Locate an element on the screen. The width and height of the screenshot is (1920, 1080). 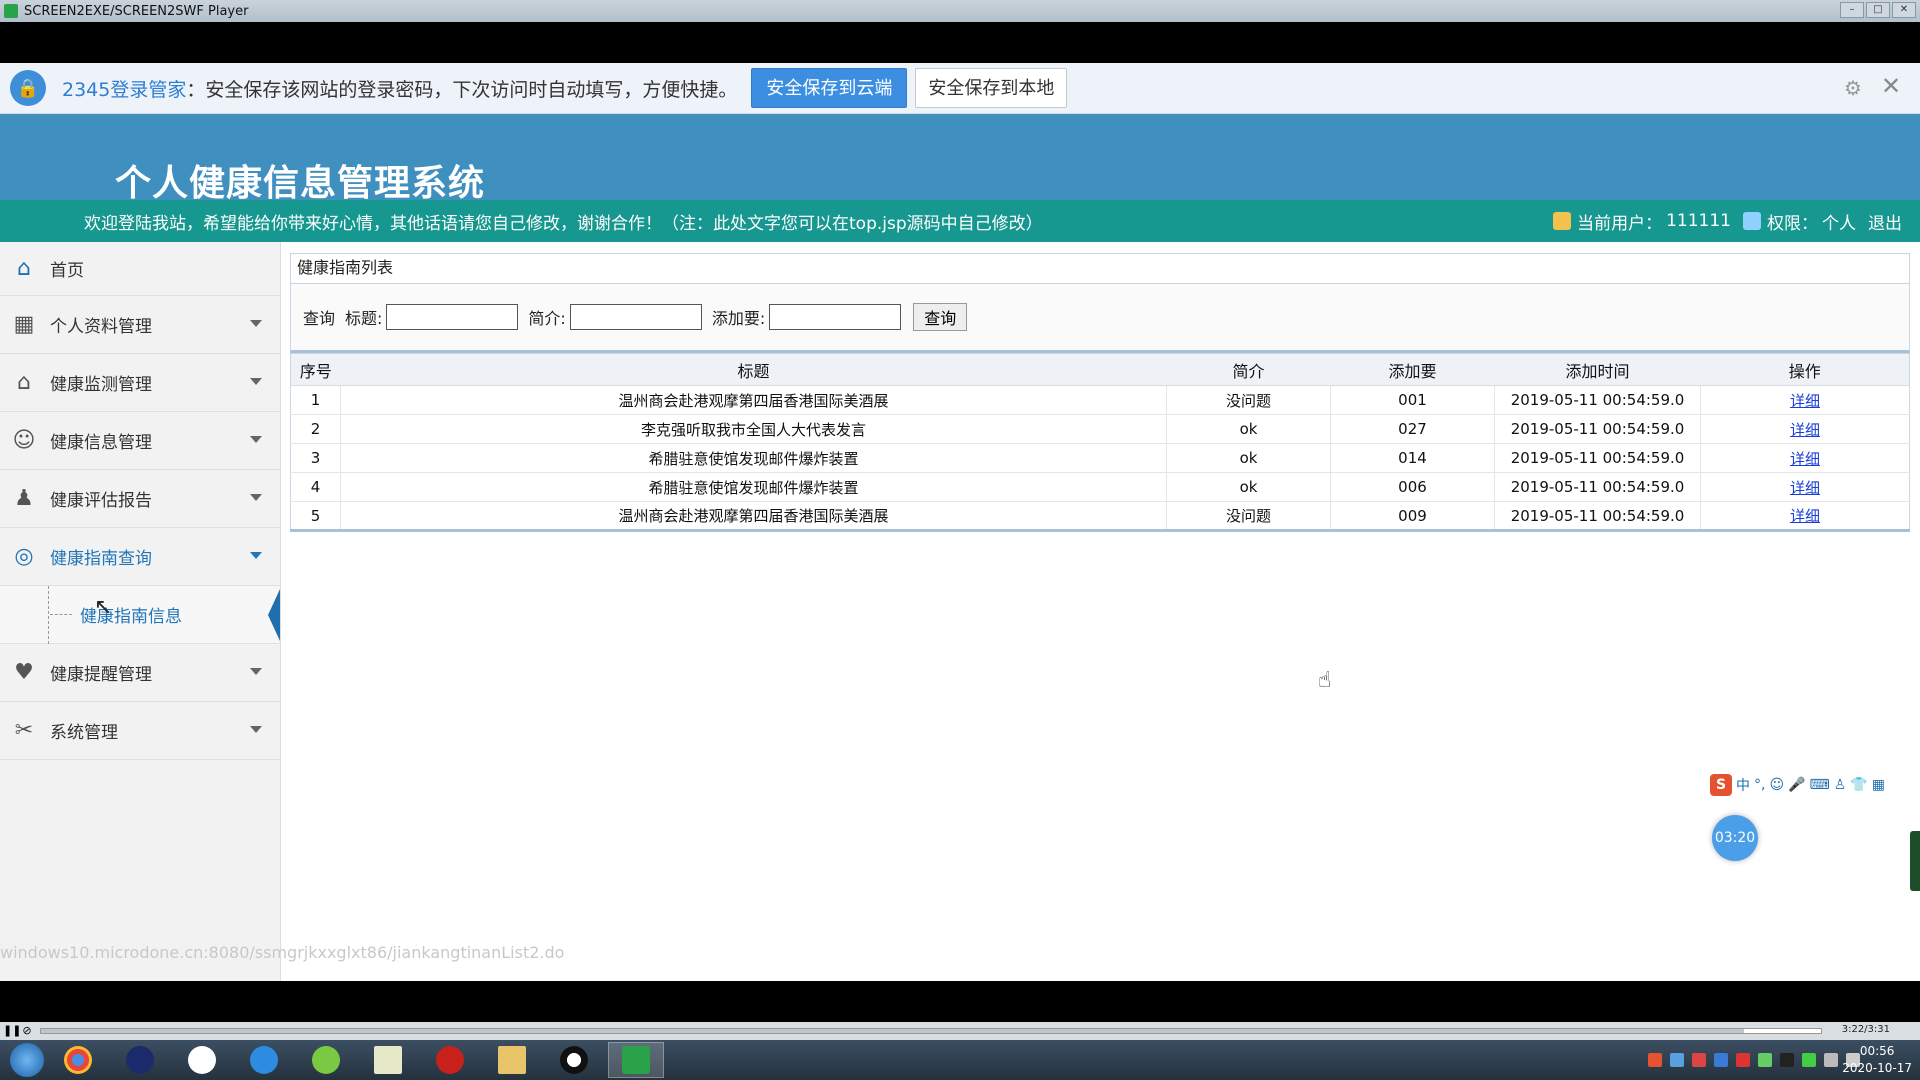
sidebar-item-assessment: ♟ 健康评估报告 is located at coordinates (140, 499).